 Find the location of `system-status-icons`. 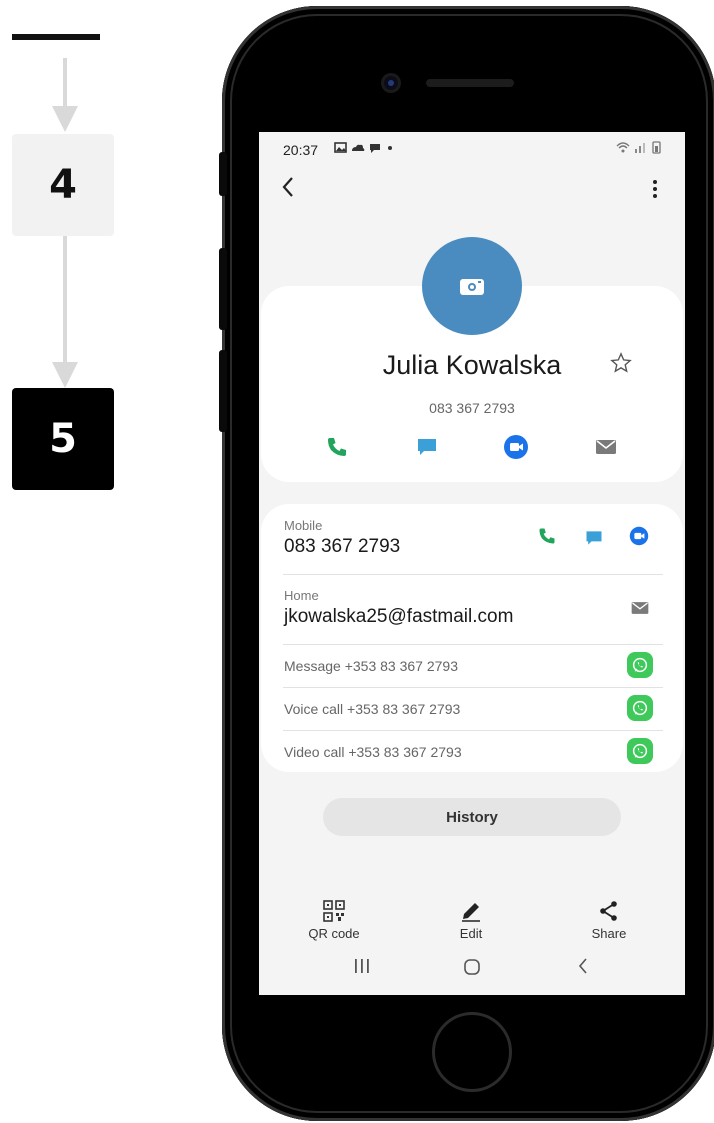

system-status-icons is located at coordinates (639, 148).